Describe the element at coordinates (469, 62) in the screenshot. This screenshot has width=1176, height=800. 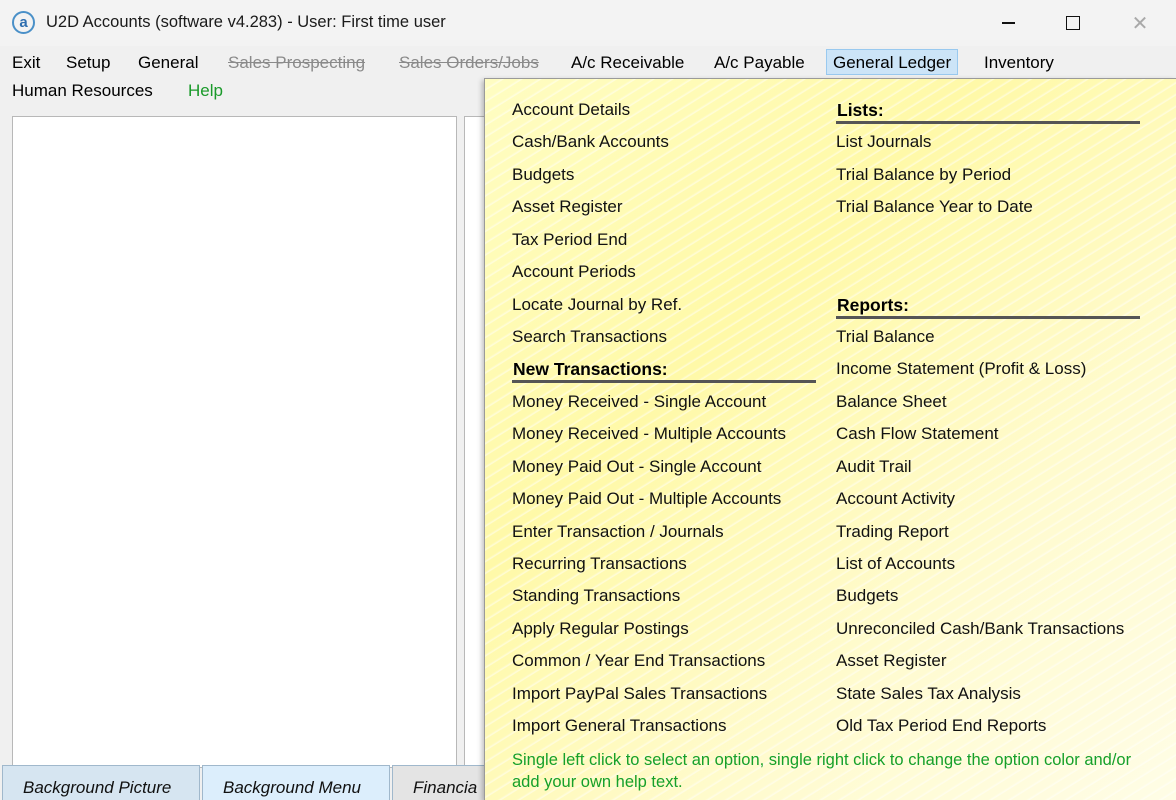
I see `menu-sales-orders-jobs: Sales Orders/Jobs` at that location.